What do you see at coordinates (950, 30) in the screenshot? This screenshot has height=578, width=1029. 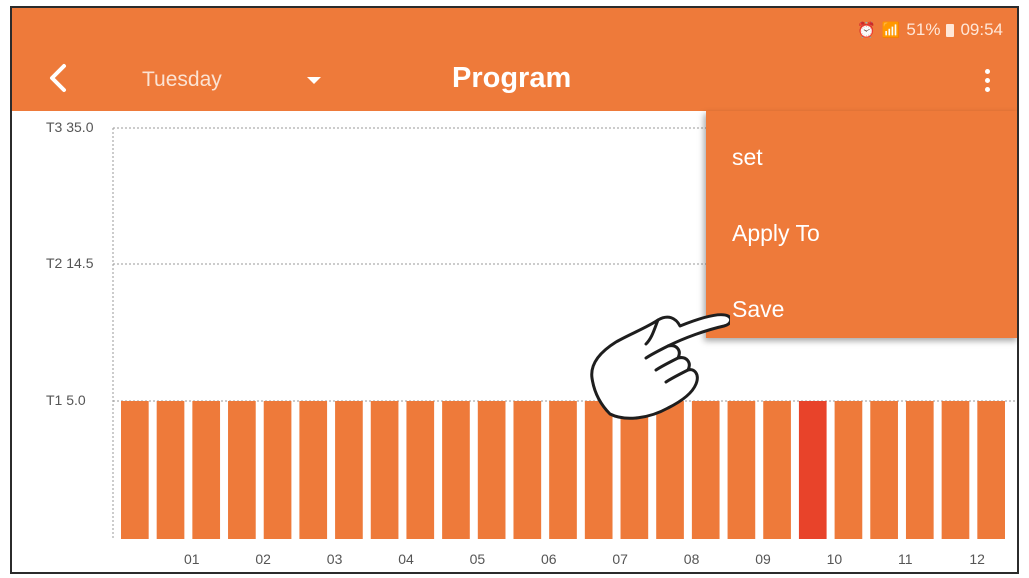 I see `battery-icon` at bounding box center [950, 30].